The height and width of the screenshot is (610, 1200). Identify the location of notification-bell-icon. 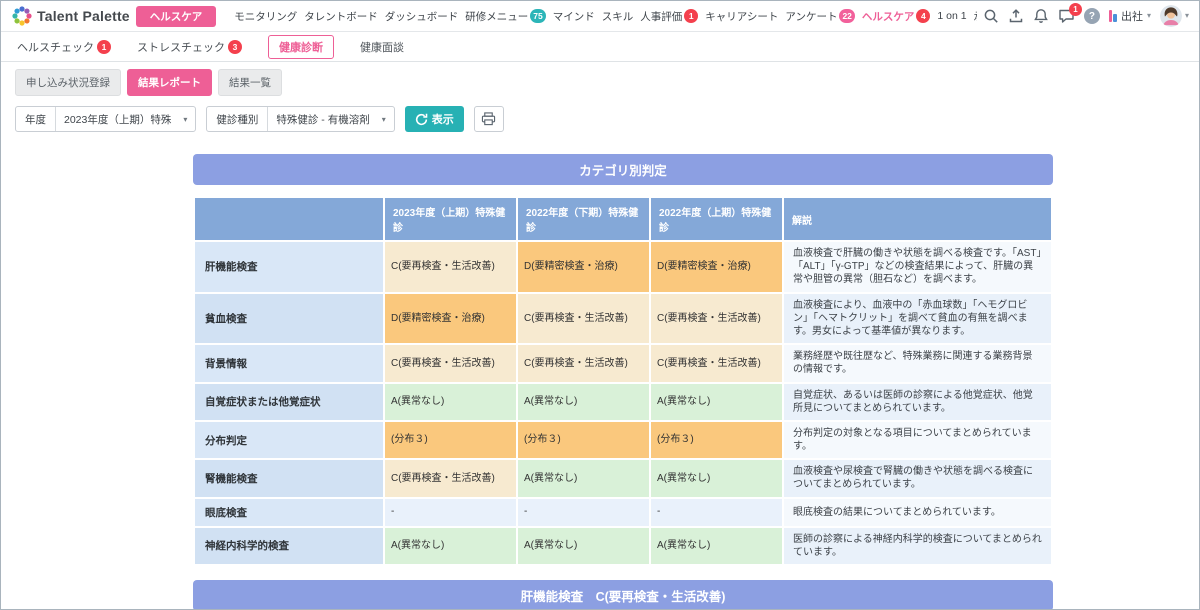
(1041, 16).